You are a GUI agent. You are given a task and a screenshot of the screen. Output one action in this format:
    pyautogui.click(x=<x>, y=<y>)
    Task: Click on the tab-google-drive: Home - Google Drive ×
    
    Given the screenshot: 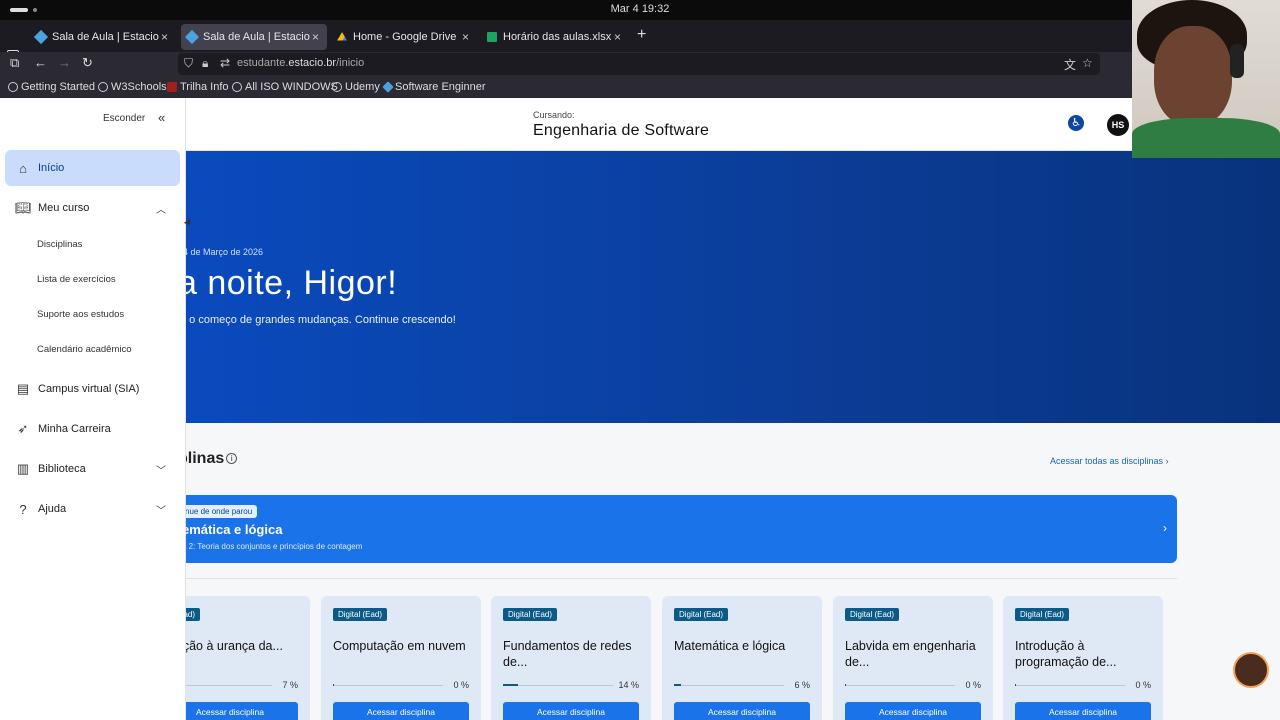 What is the action you would take?
    pyautogui.click(x=404, y=37)
    